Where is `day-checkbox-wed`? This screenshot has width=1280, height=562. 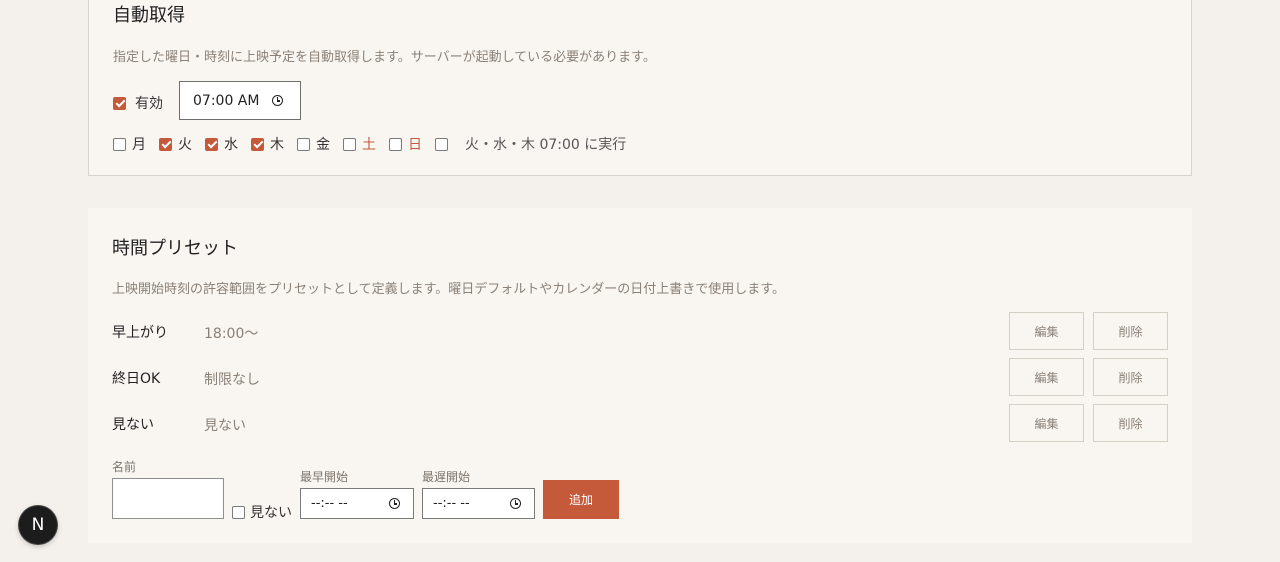 day-checkbox-wed is located at coordinates (211, 144).